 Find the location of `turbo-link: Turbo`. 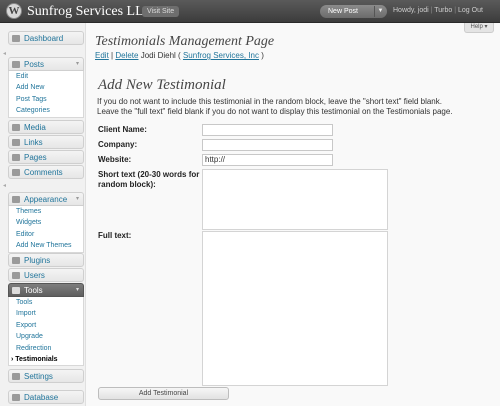

turbo-link: Turbo is located at coordinates (443, 10).